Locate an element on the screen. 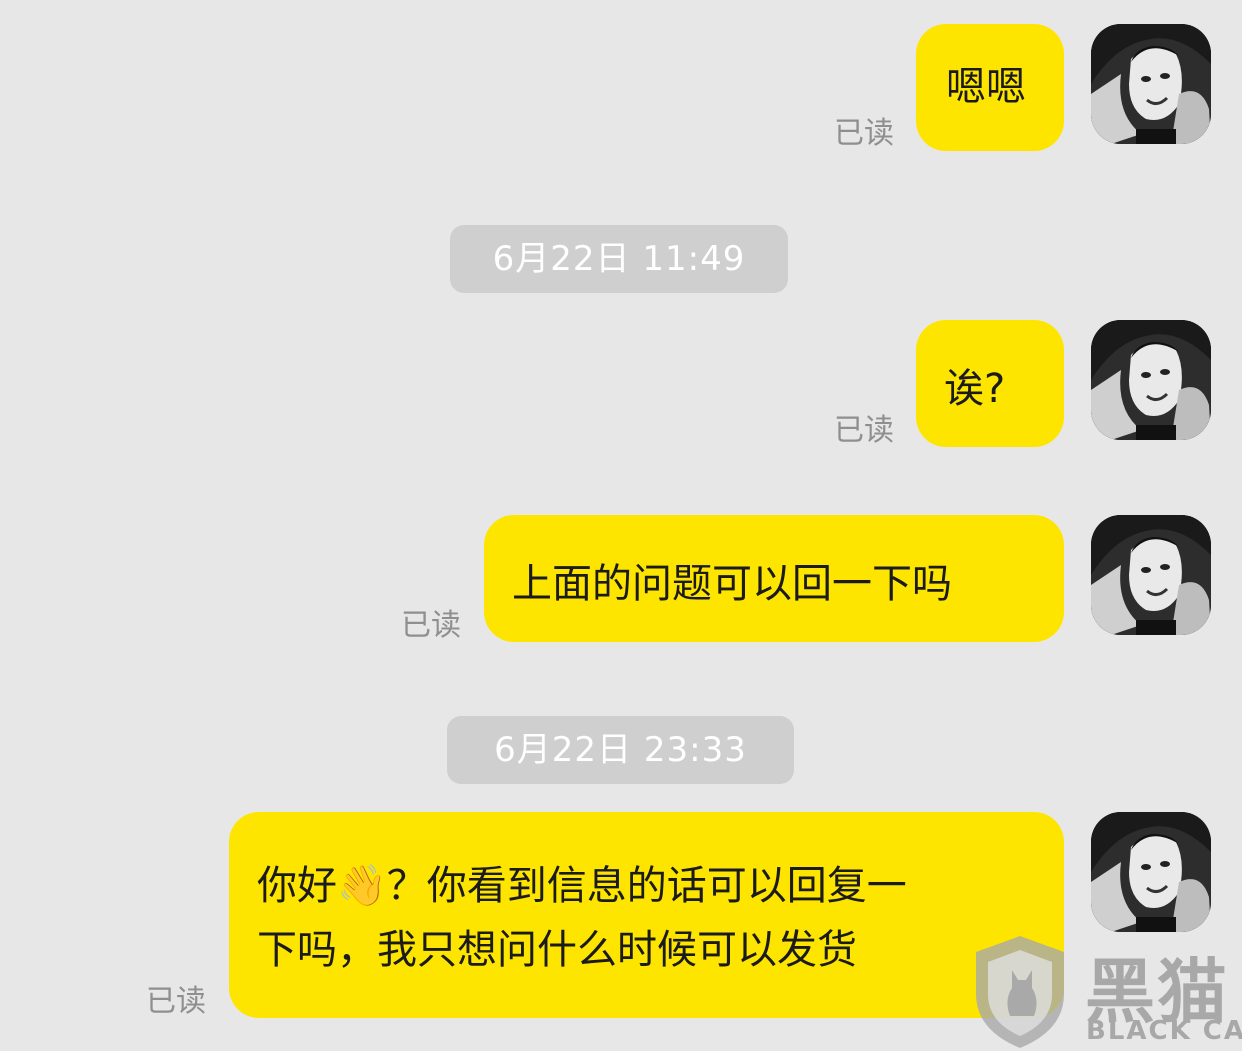  message-bubble-2: 诶? is located at coordinates (990, 383).